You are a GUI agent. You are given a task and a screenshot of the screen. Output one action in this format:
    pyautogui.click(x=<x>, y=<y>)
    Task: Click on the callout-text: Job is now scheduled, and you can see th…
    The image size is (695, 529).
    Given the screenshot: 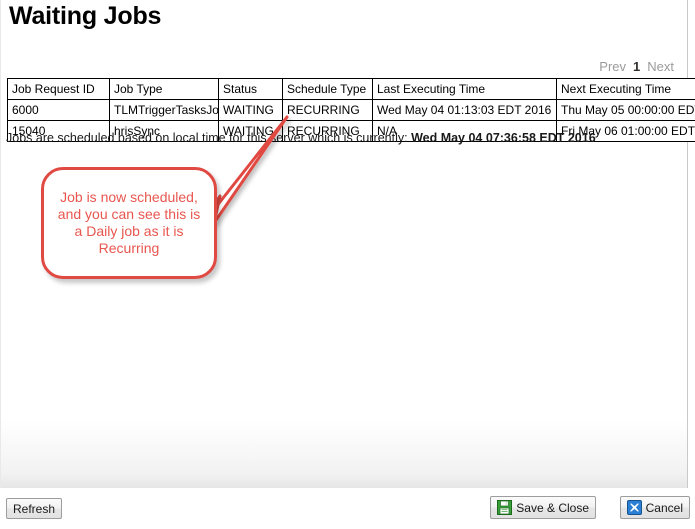 What is the action you would take?
    pyautogui.click(x=129, y=222)
    